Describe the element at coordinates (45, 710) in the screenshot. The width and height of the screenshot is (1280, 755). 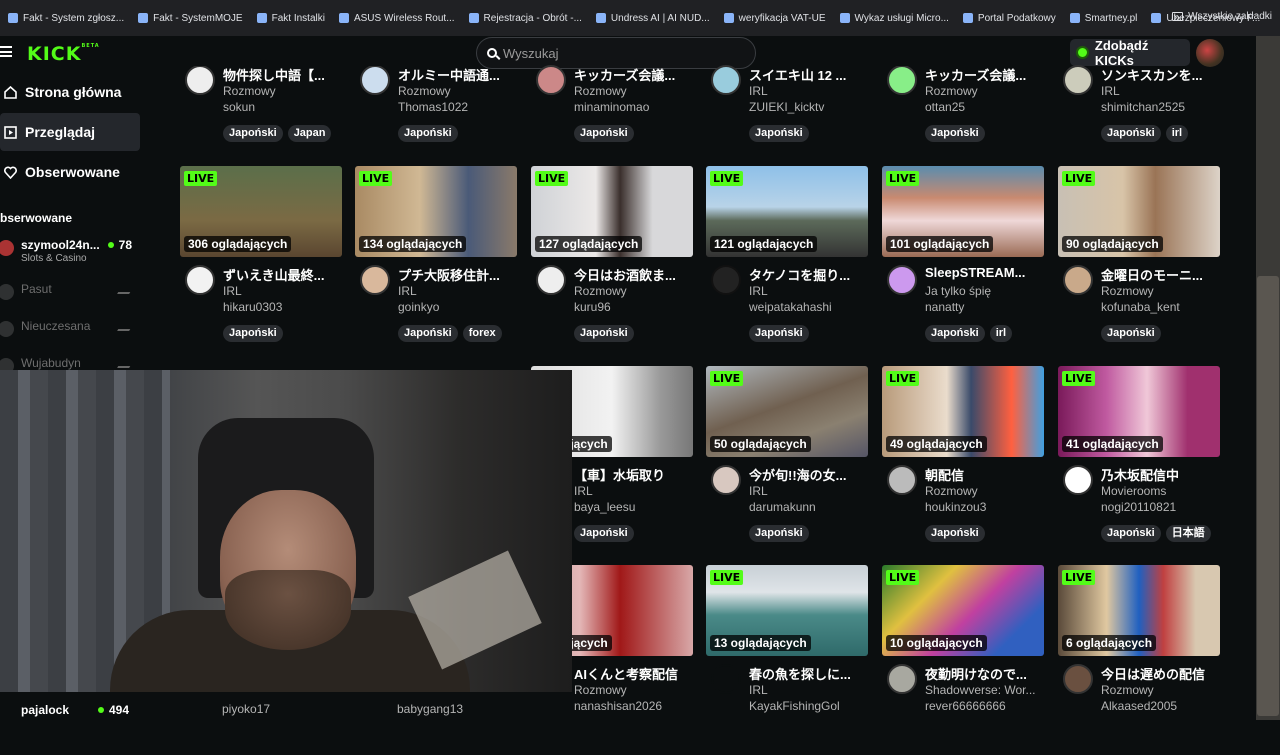
I see `following-channel-name: pajalock` at that location.